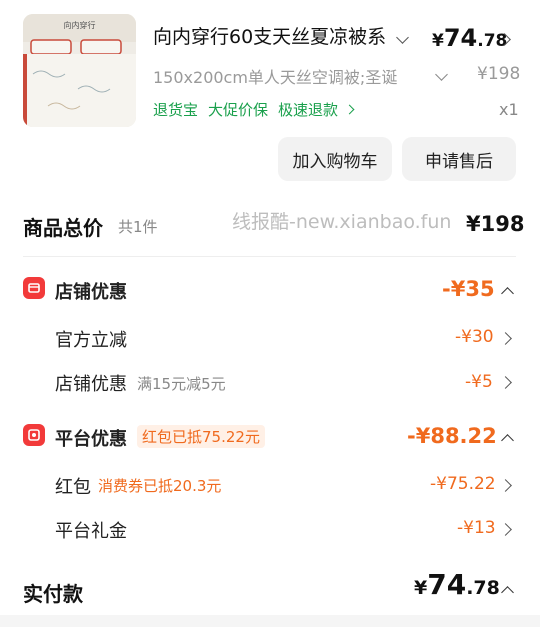  What do you see at coordinates (499, 74) in the screenshot?
I see `original-price: ¥198` at bounding box center [499, 74].